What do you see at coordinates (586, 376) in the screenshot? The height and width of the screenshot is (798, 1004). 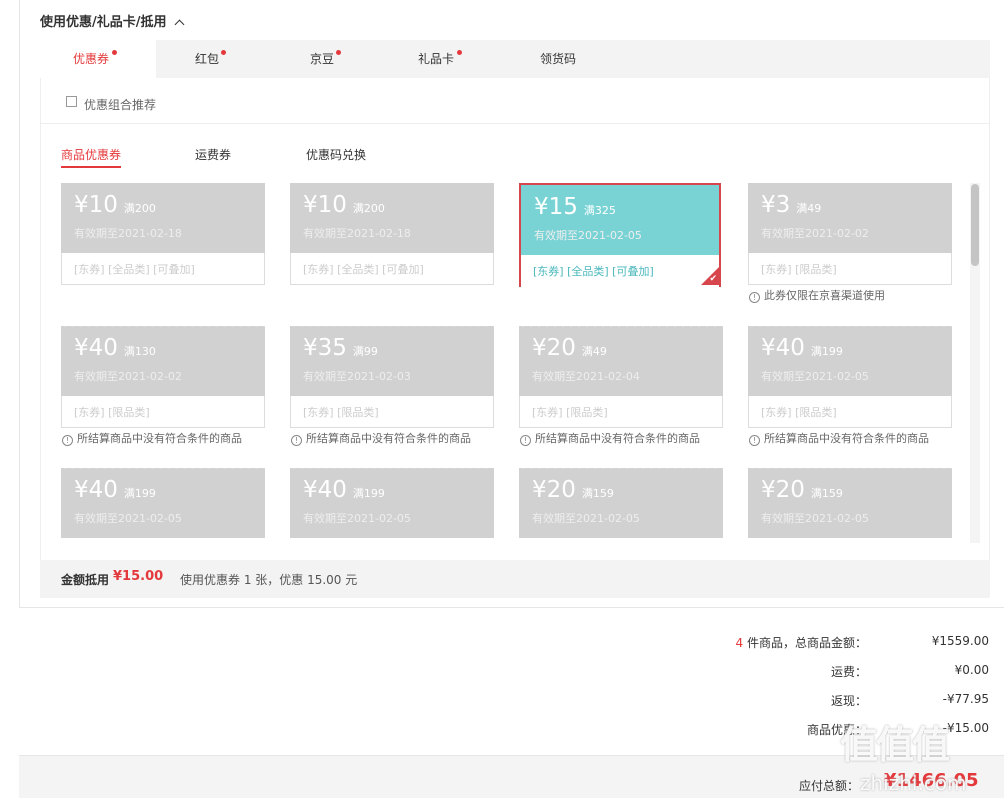 I see `coupon-validity: 有效期至2021-02-04` at bounding box center [586, 376].